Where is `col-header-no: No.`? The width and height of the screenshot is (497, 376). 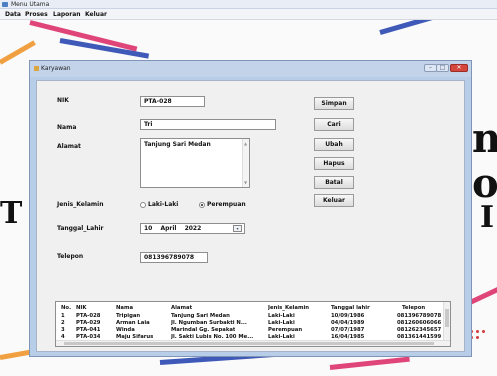 col-header-no: No. is located at coordinates (66, 308).